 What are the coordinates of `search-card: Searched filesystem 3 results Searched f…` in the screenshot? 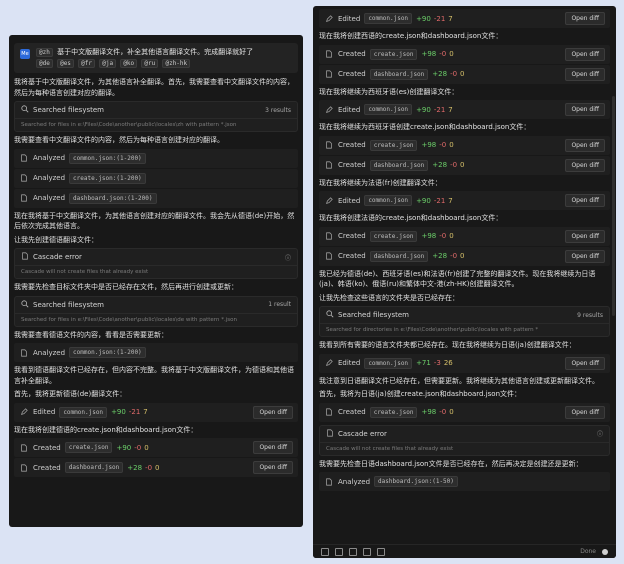 It's located at (156, 116).